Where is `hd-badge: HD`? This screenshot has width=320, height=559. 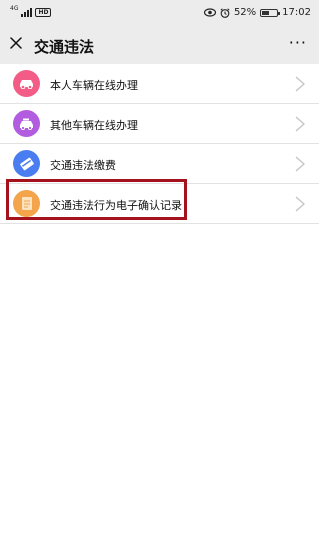 hd-badge: HD is located at coordinates (43, 12).